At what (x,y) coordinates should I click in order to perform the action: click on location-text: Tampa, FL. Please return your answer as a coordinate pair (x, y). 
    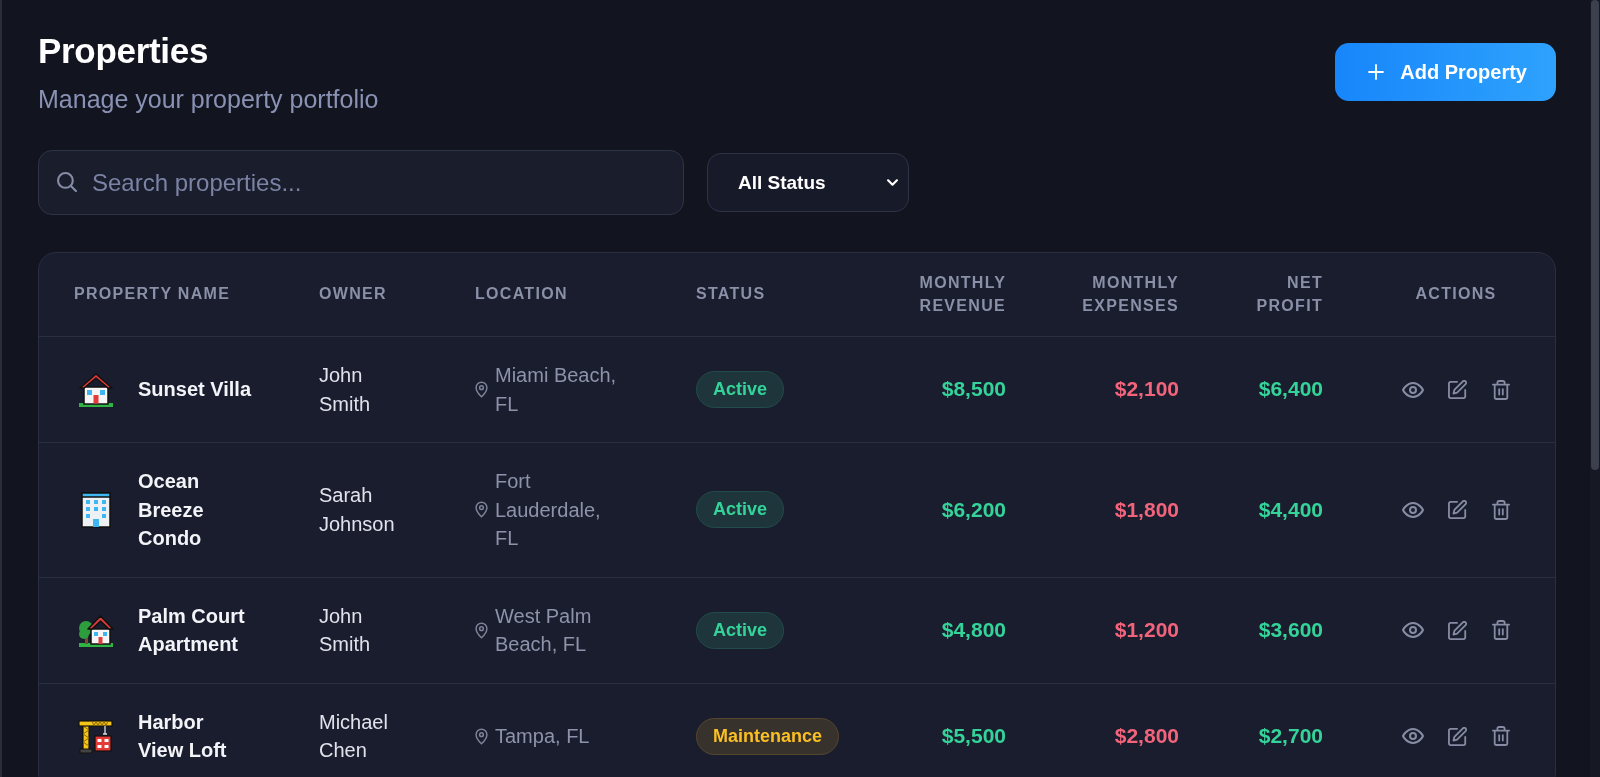
    Looking at the image, I should click on (543, 736).